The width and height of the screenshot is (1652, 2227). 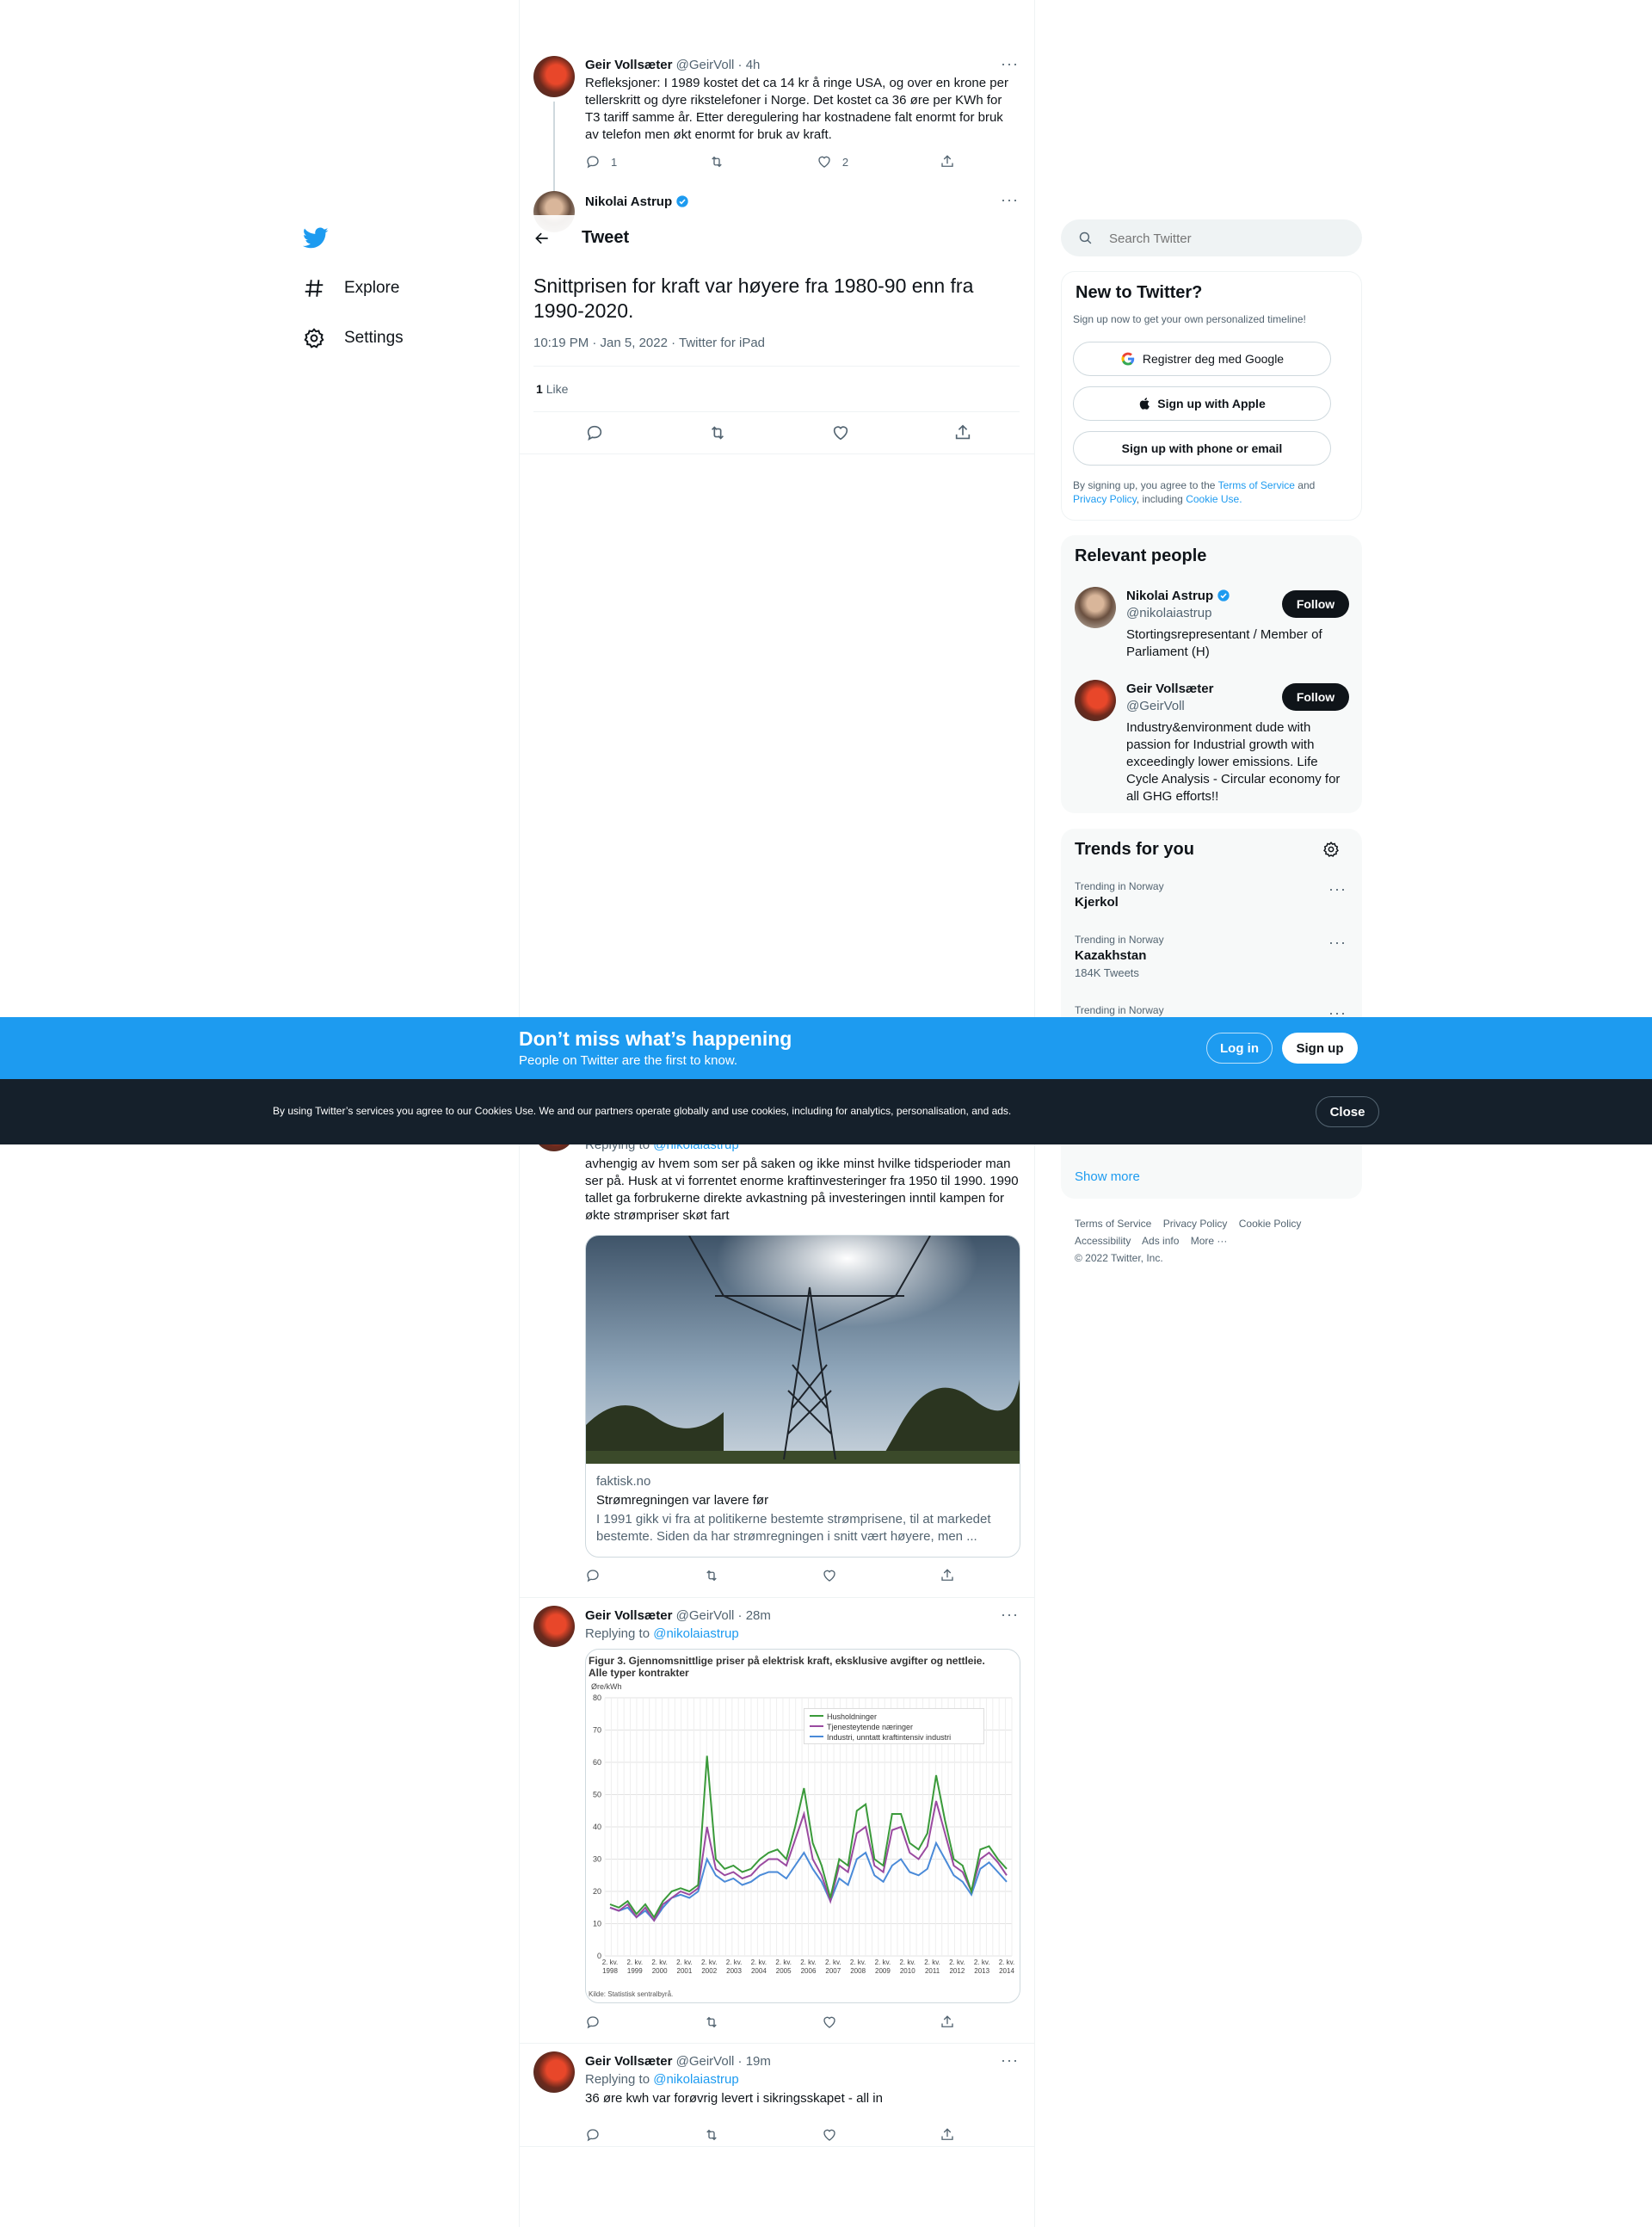 I want to click on nav-settings: Settings, so click(x=353, y=338).